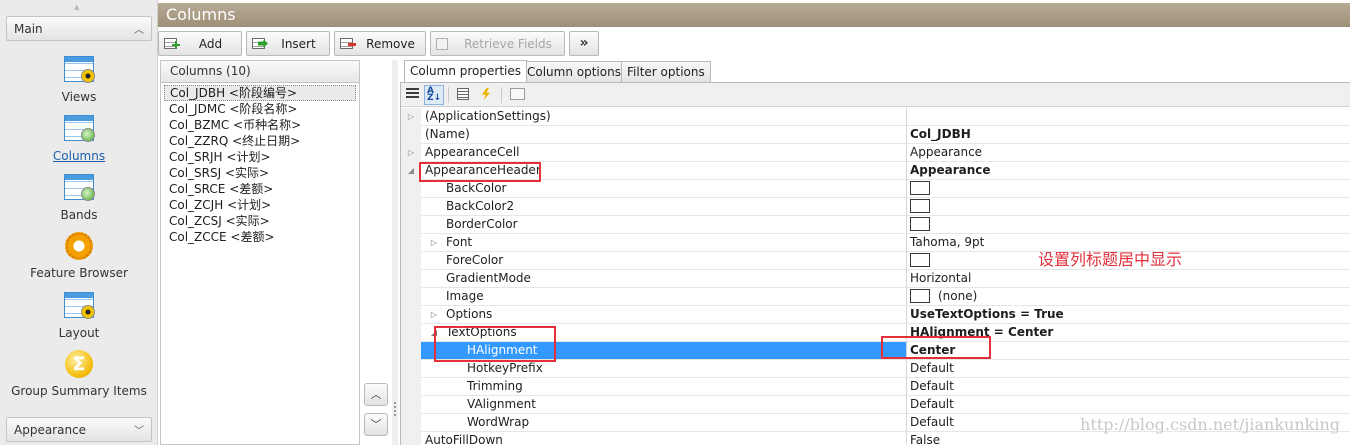 The width and height of the screenshot is (1350, 445). Describe the element at coordinates (664, 279) in the screenshot. I see `property-name-cell: GradientMode` at that location.